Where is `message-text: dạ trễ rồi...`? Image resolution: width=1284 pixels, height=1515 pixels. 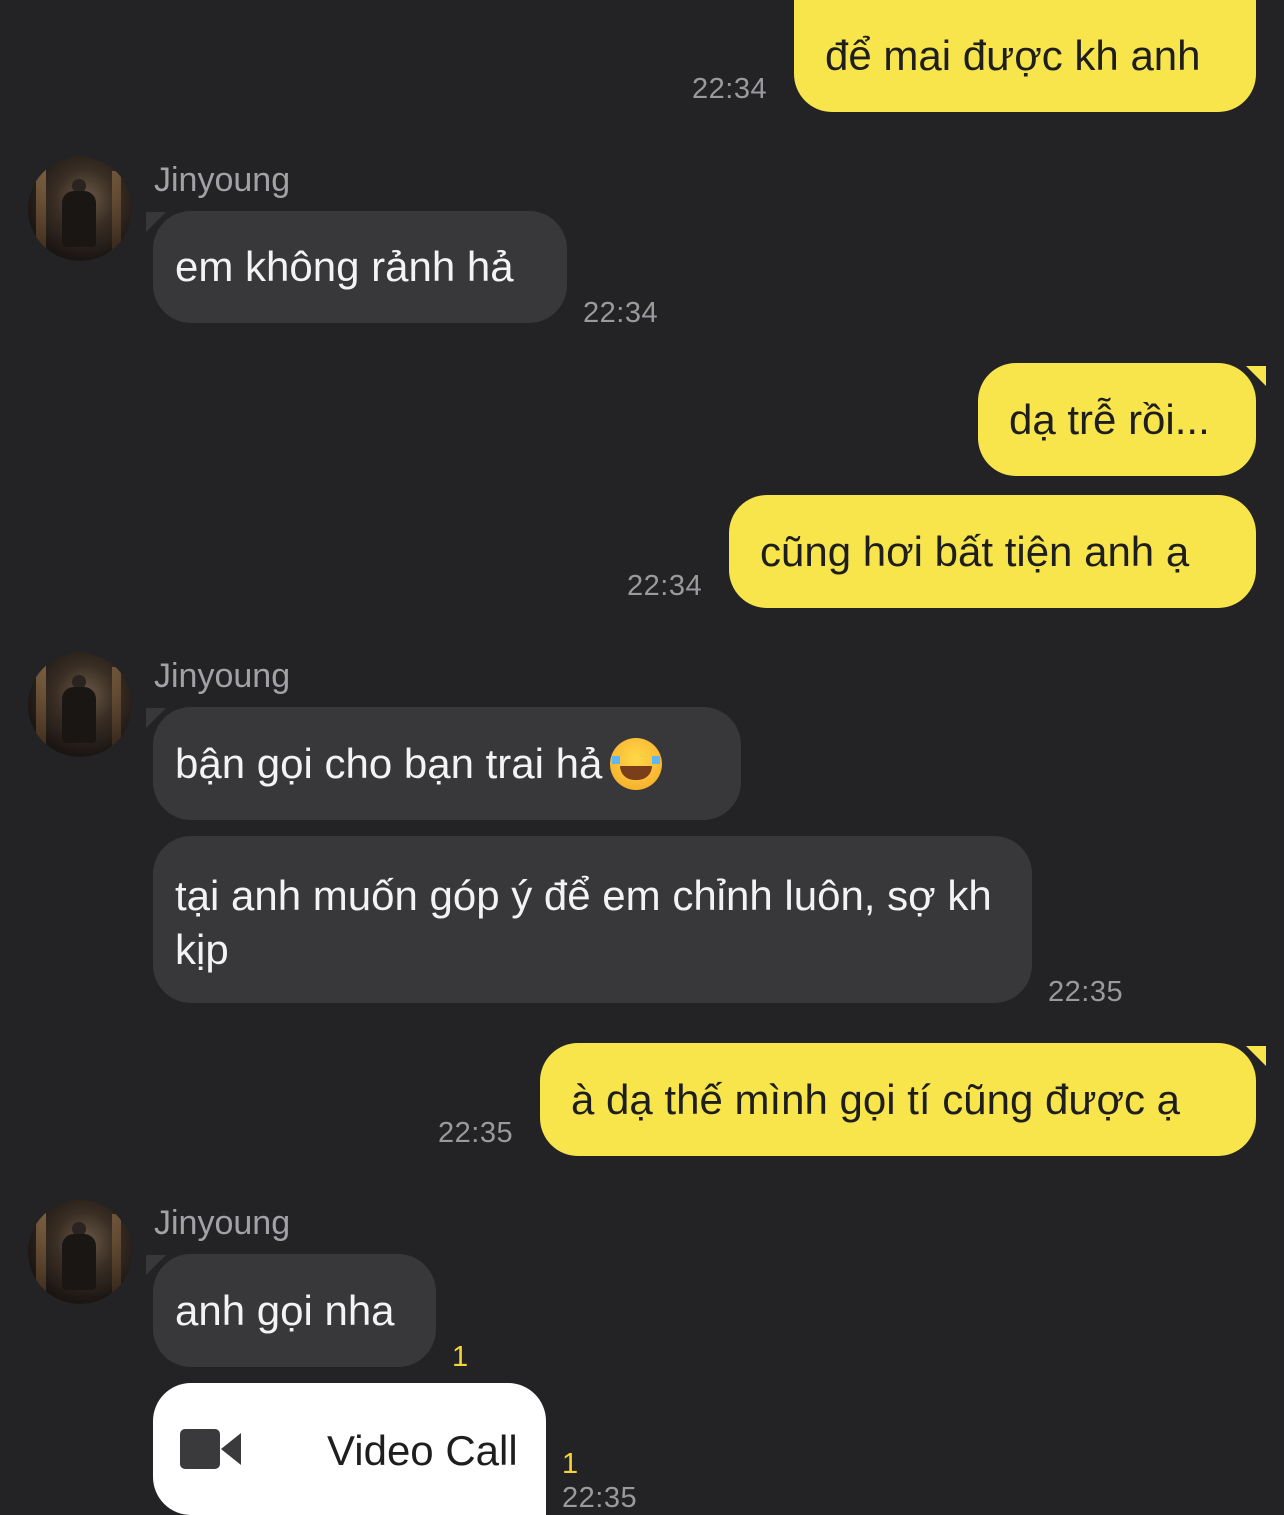 message-text: dạ trễ rồi... is located at coordinates (1109, 419).